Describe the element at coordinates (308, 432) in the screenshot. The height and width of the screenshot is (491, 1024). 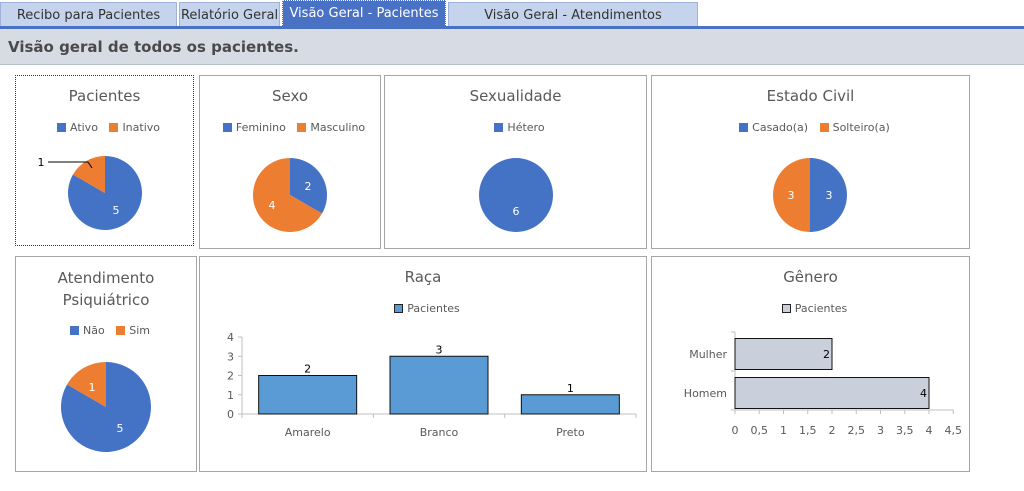
I see `x-tick-label: Amarelo` at that location.